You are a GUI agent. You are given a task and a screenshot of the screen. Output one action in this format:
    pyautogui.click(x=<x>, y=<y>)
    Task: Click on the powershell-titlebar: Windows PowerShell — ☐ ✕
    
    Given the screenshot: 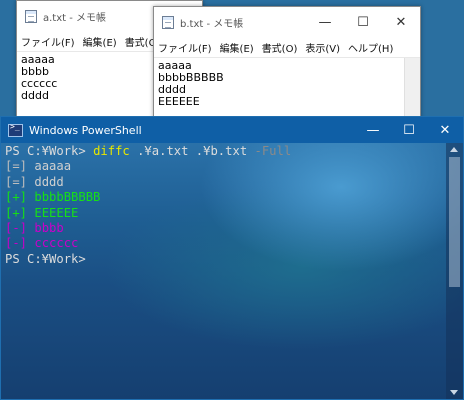 What is the action you would take?
    pyautogui.click(x=232, y=130)
    